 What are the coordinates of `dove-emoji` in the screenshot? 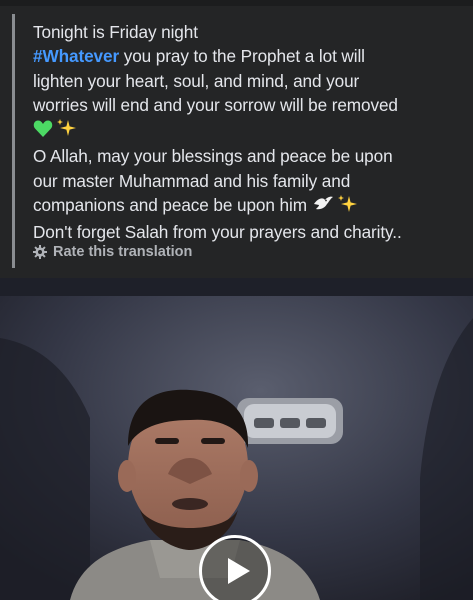 It's located at (323, 207).